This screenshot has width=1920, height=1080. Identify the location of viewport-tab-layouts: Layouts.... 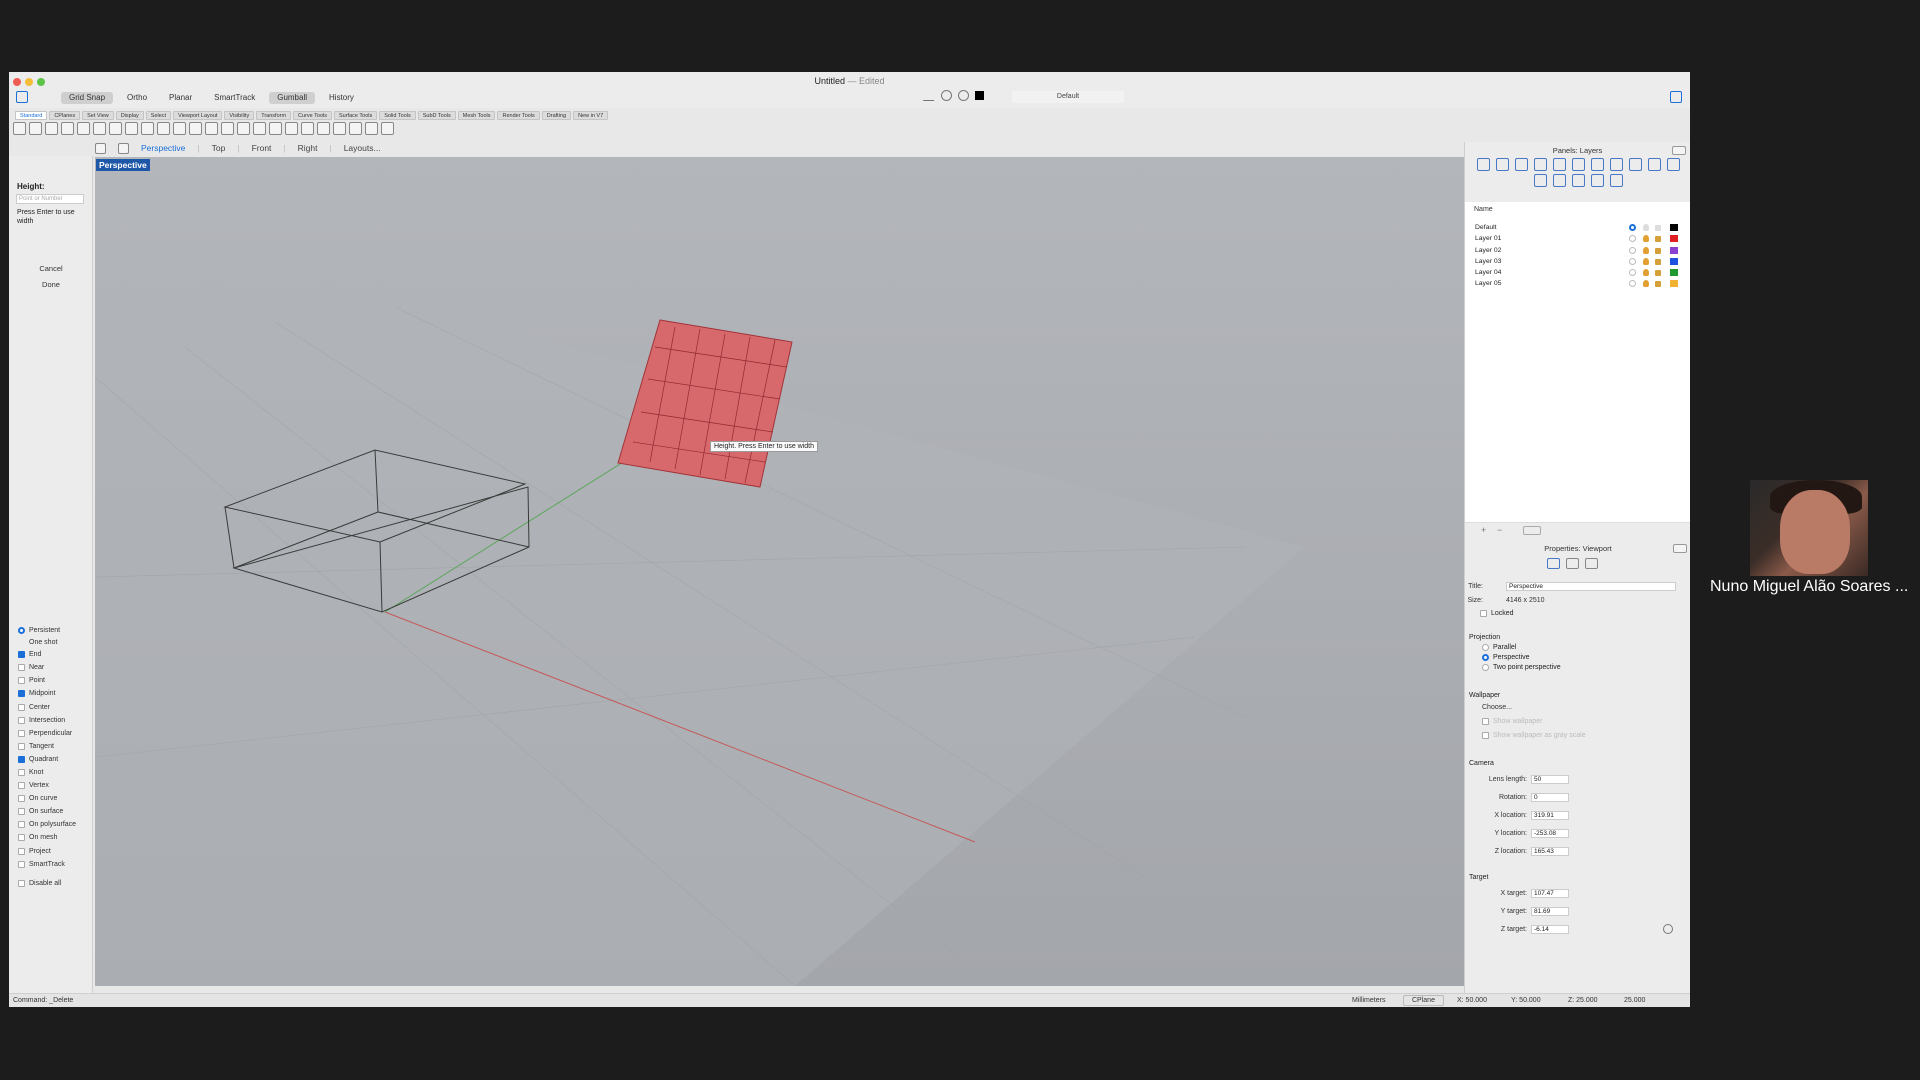
(362, 148).